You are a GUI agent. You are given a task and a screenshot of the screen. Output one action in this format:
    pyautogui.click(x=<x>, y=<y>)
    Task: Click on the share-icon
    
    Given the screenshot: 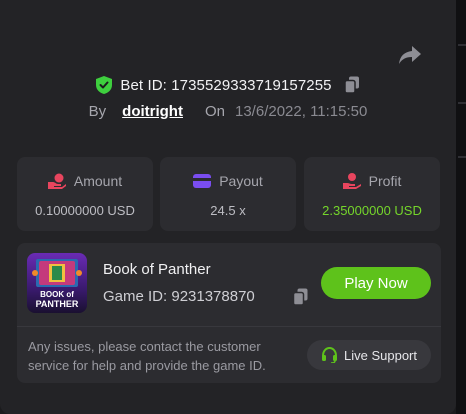 What is the action you would take?
    pyautogui.click(x=410, y=55)
    